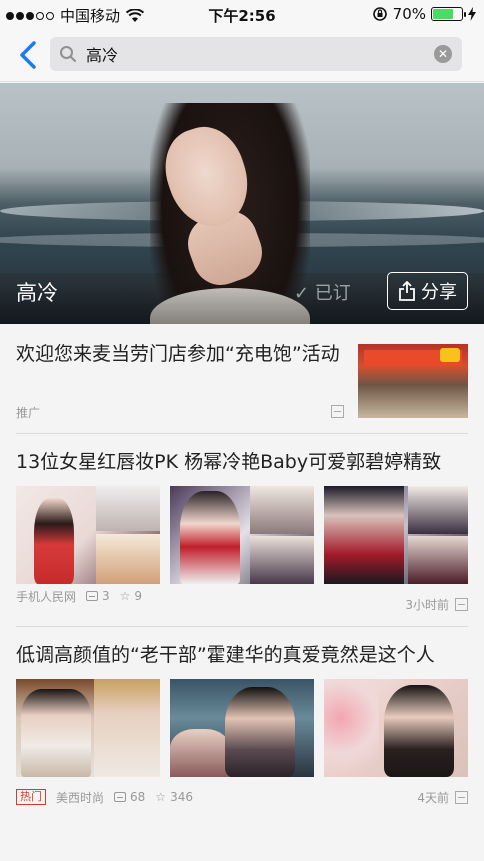 This screenshot has height=861, width=484. I want to click on ad-item: 欢迎您来麦当劳门店参加“充电饱”活动 推广, so click(242, 379).